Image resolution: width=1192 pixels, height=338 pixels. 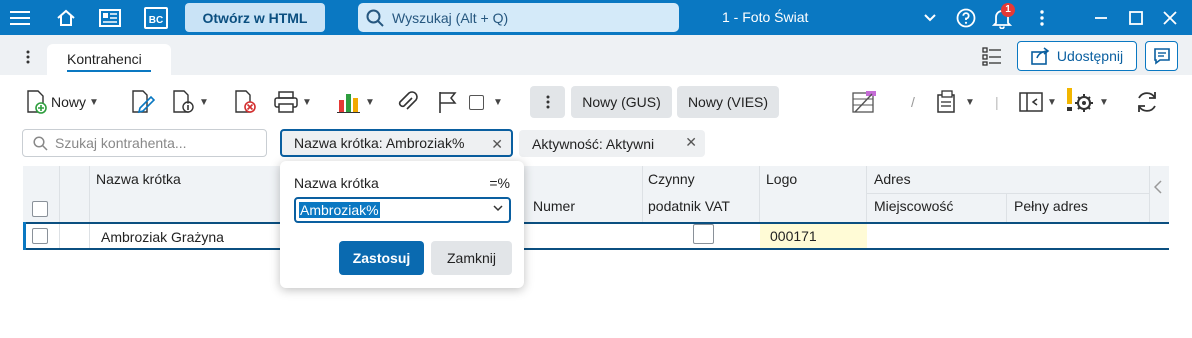 What do you see at coordinates (992, 56) in the screenshot?
I see `list-view-icon` at bounding box center [992, 56].